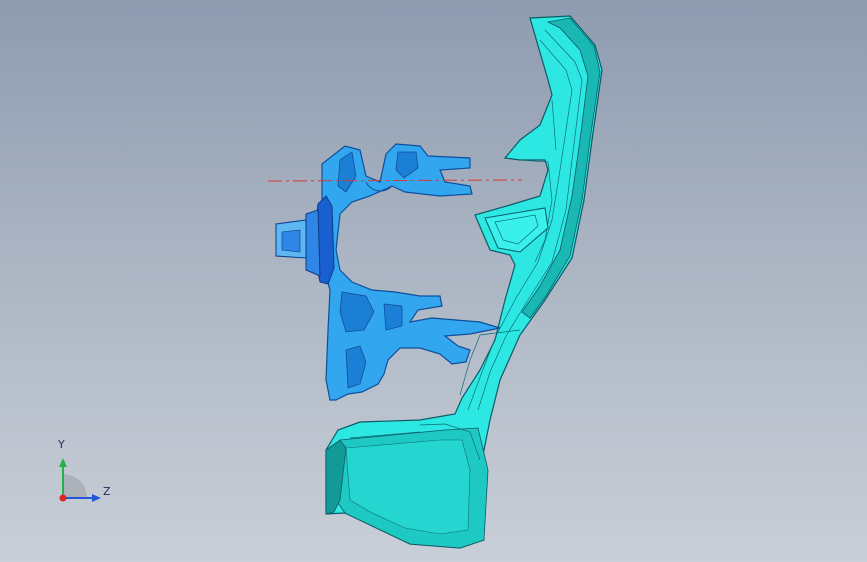  What do you see at coordinates (313, 243) in the screenshot?
I see `fastener-flange` at bounding box center [313, 243].